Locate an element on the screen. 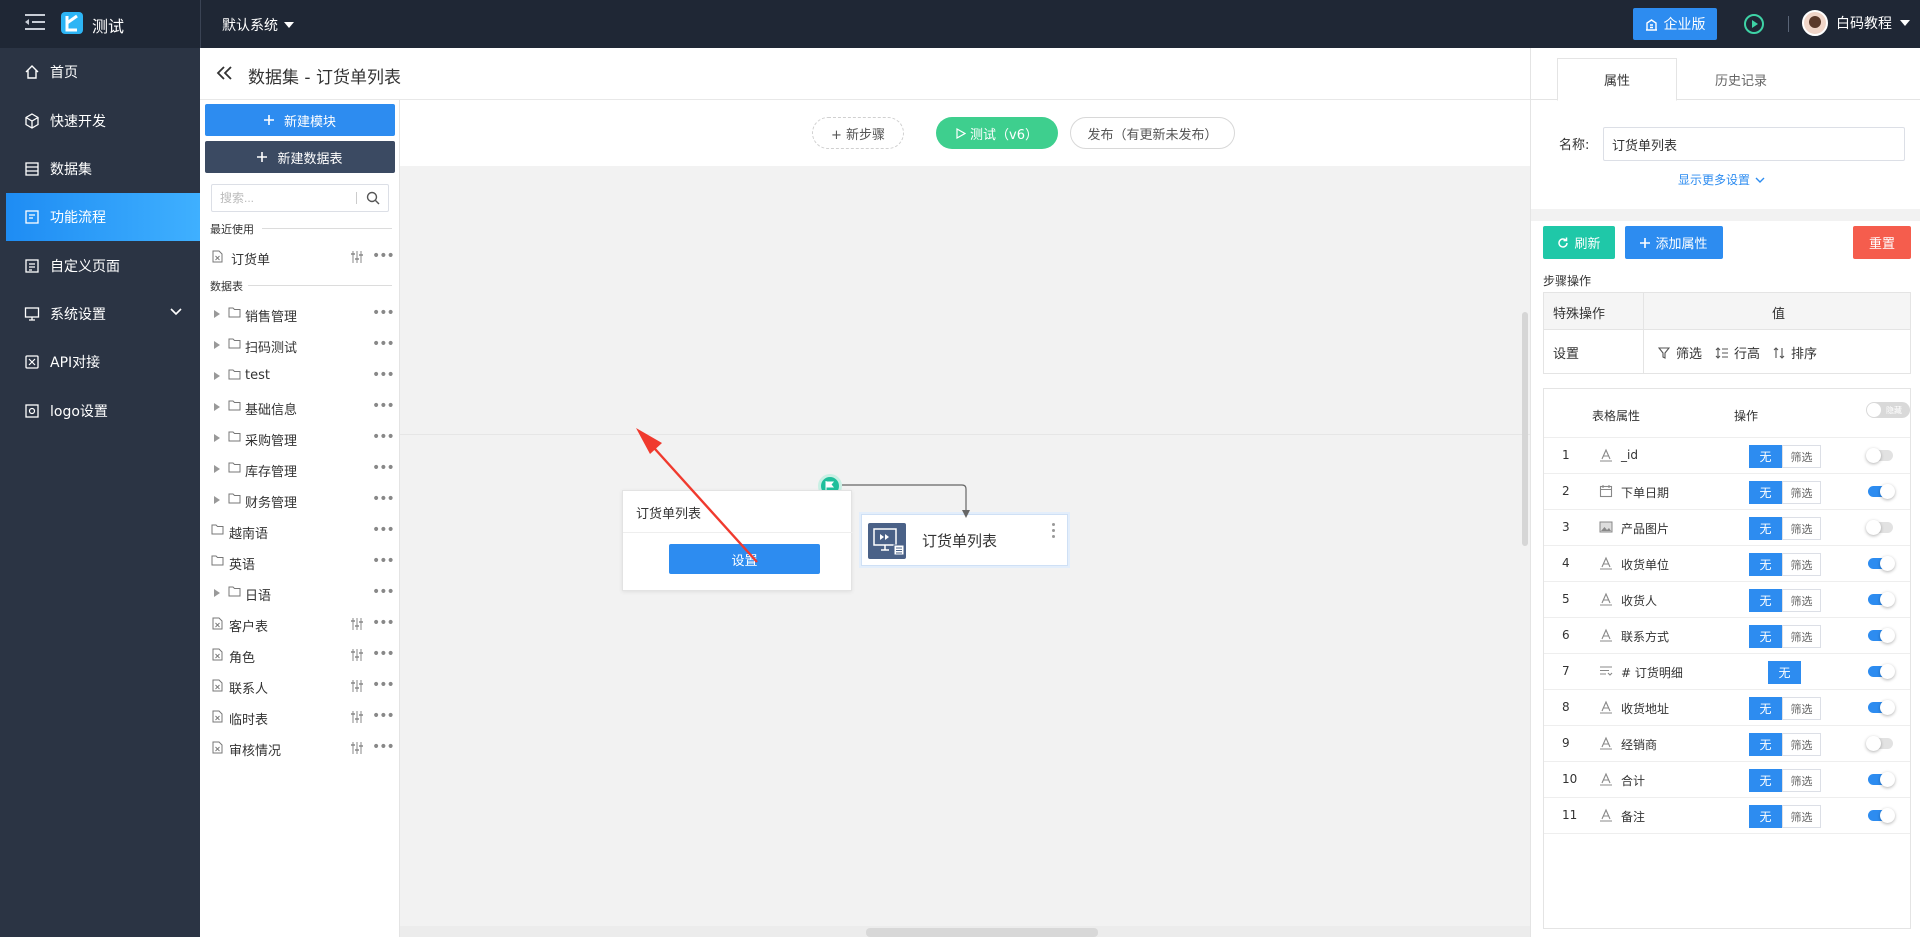  table-item: 审核情况 ••• is located at coordinates (300, 748).